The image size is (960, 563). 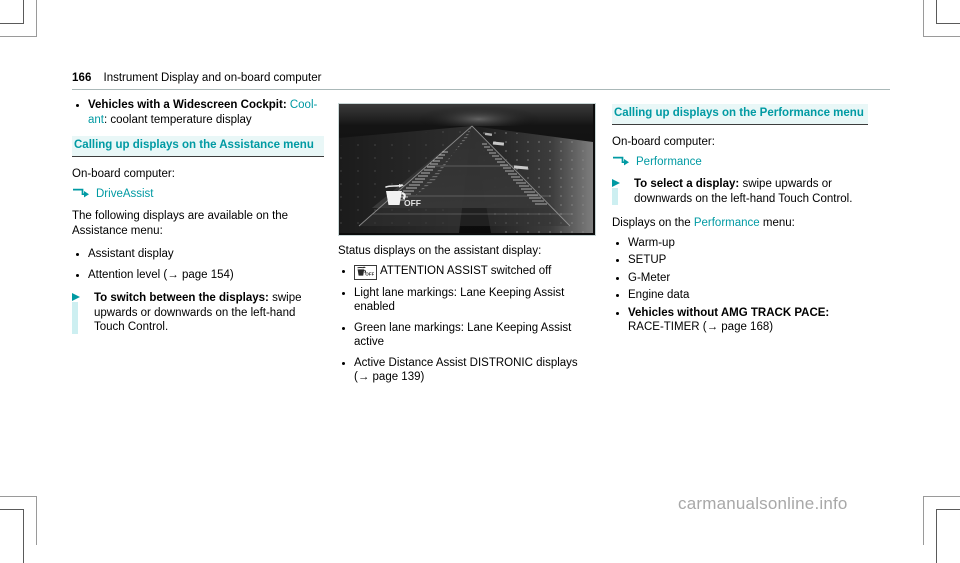 I want to click on list-item: Attention level (→ page 154), so click(x=198, y=275).